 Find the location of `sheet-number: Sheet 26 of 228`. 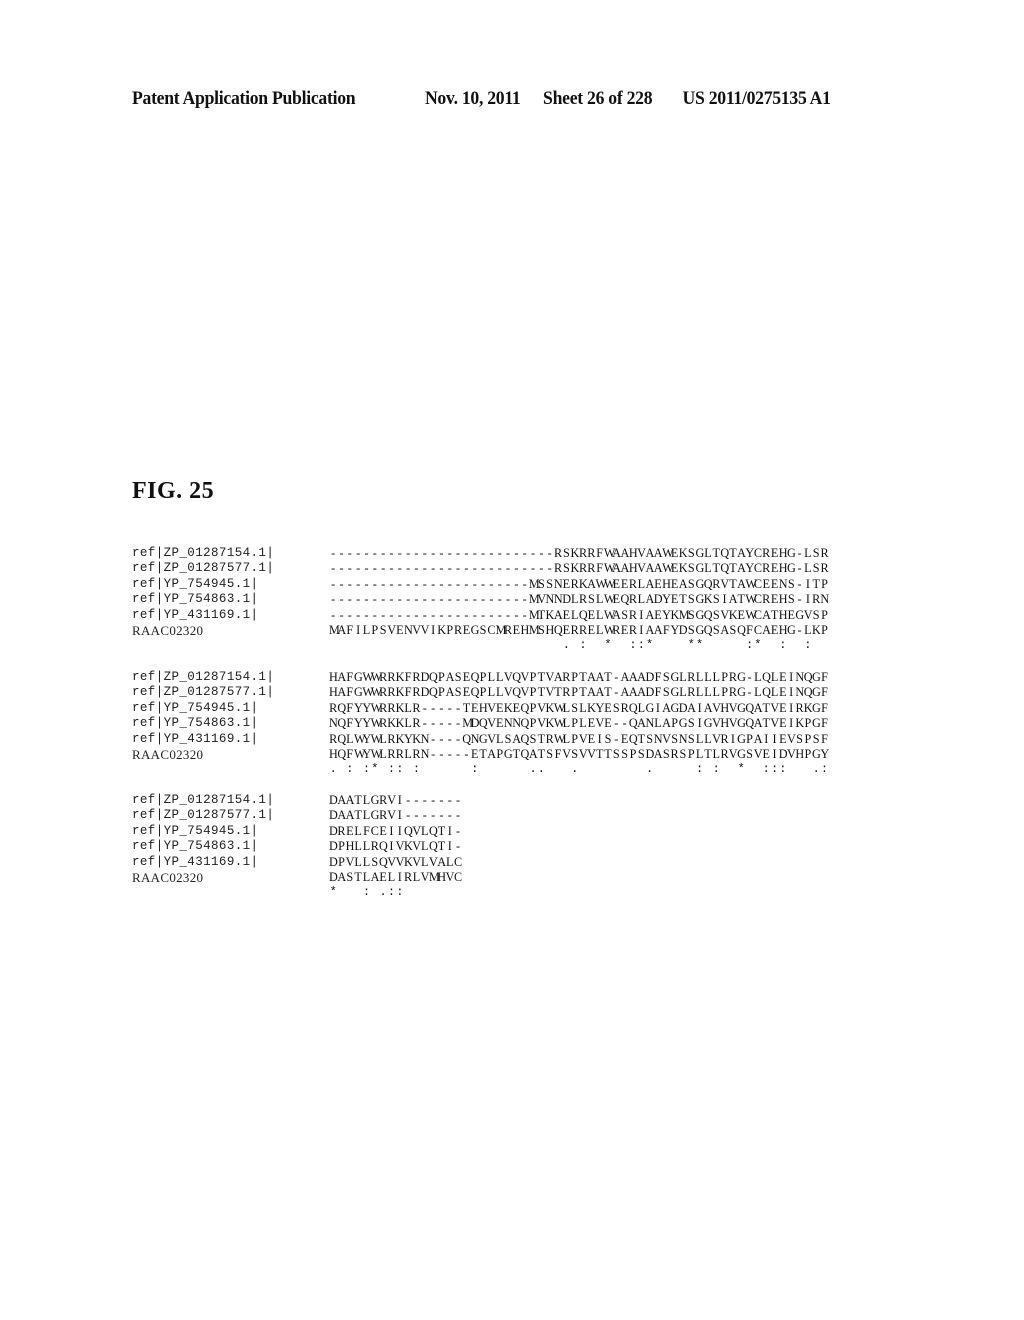

sheet-number: Sheet 26 of 228 is located at coordinates (598, 98).